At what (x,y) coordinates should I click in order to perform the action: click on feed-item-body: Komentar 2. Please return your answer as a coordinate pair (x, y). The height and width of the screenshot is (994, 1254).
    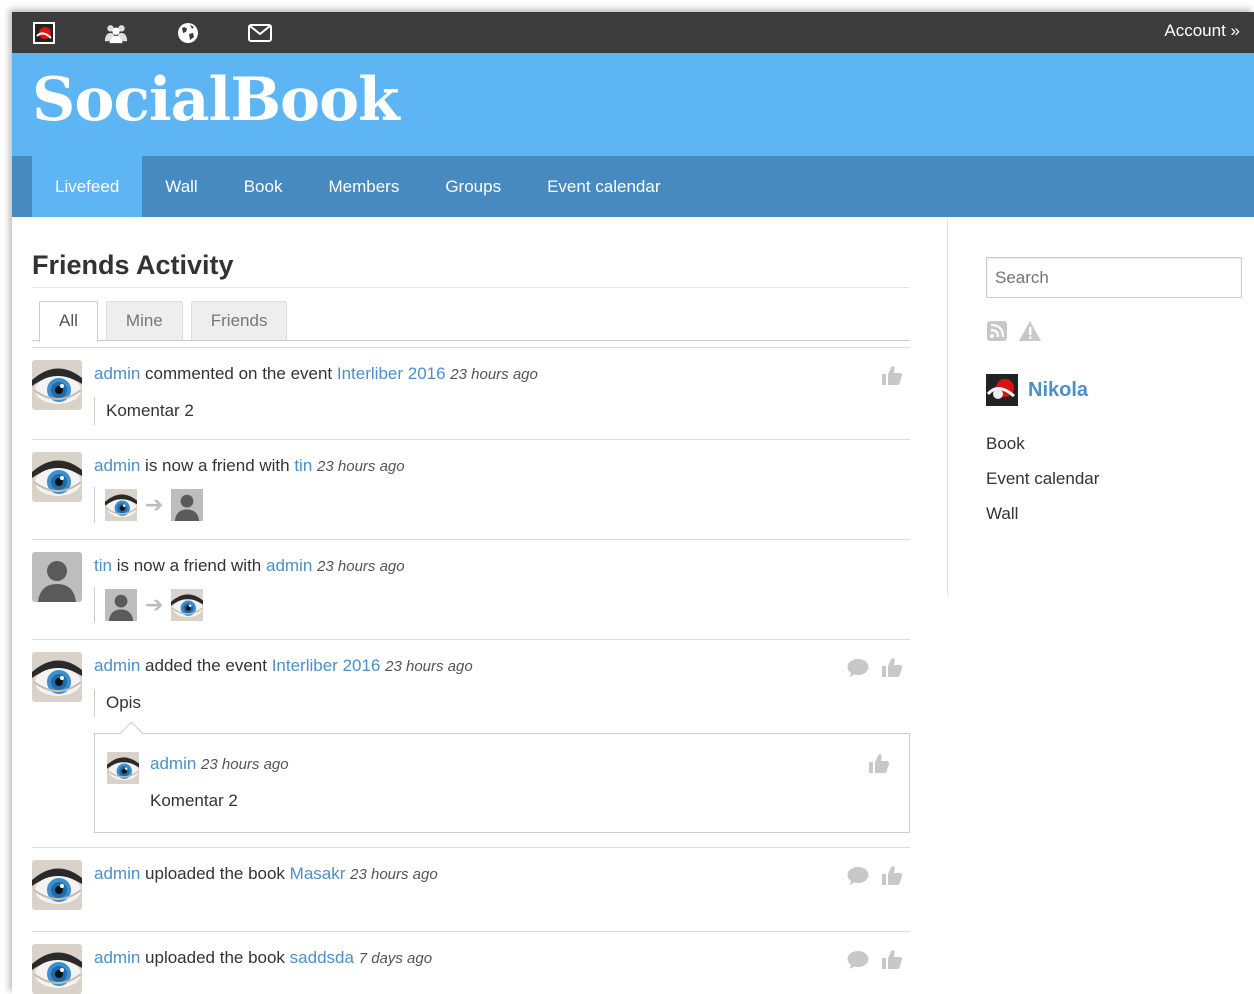
    Looking at the image, I should click on (502, 411).